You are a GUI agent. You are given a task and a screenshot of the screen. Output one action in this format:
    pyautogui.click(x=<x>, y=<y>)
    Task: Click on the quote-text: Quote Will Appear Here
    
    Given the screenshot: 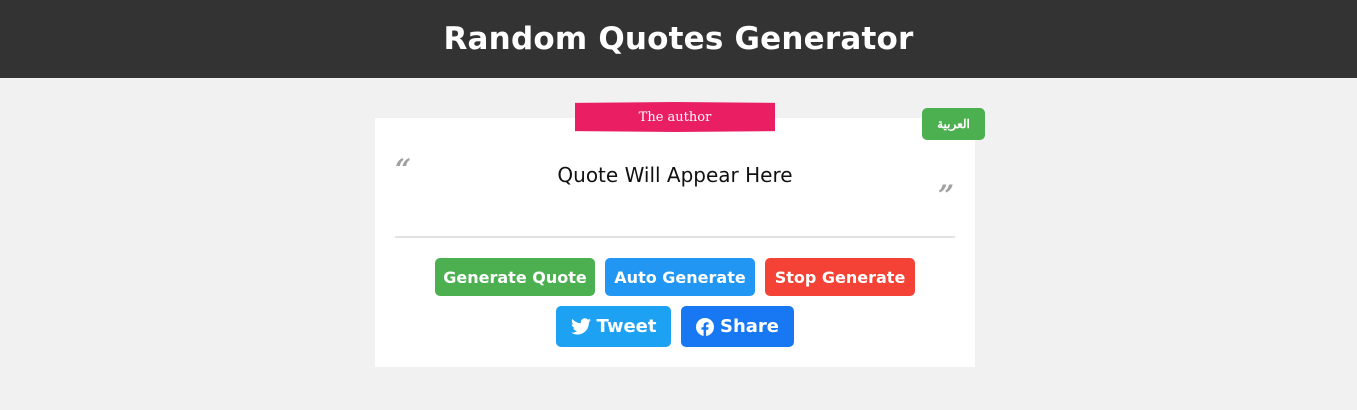 What is the action you would take?
    pyautogui.click(x=675, y=175)
    